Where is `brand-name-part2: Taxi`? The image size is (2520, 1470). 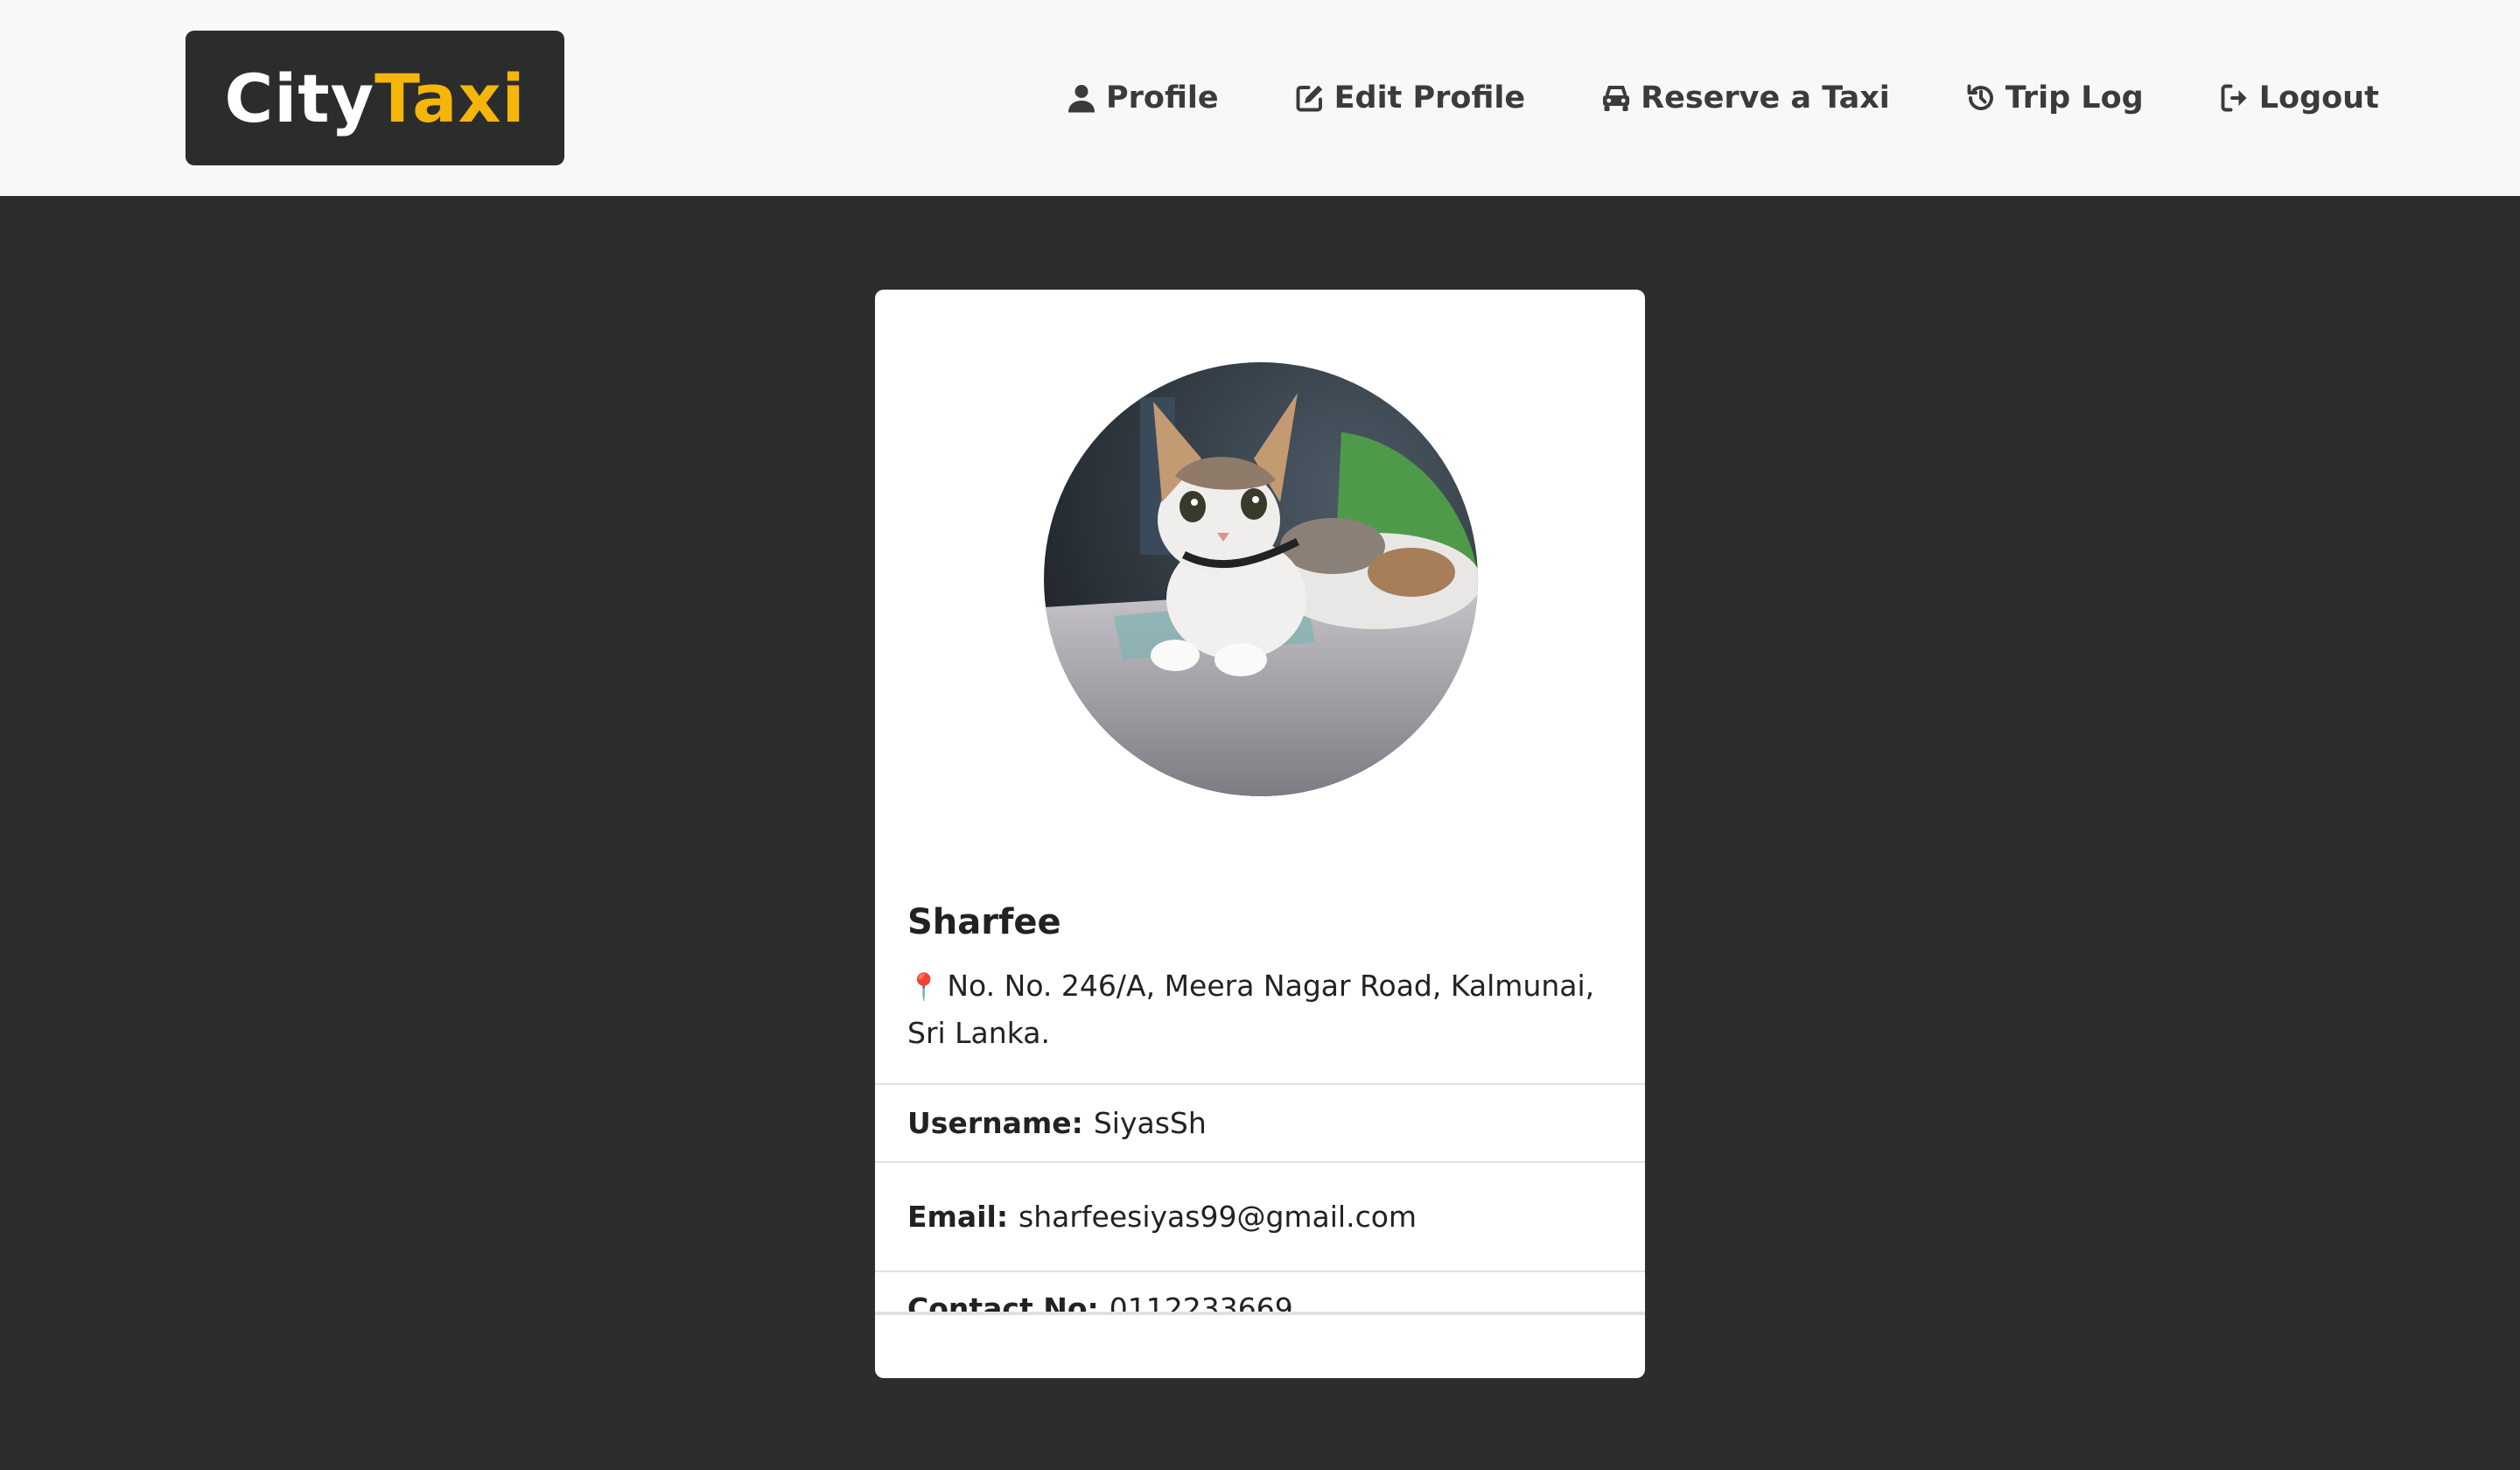
brand-name-part2: Taxi is located at coordinates (450, 98).